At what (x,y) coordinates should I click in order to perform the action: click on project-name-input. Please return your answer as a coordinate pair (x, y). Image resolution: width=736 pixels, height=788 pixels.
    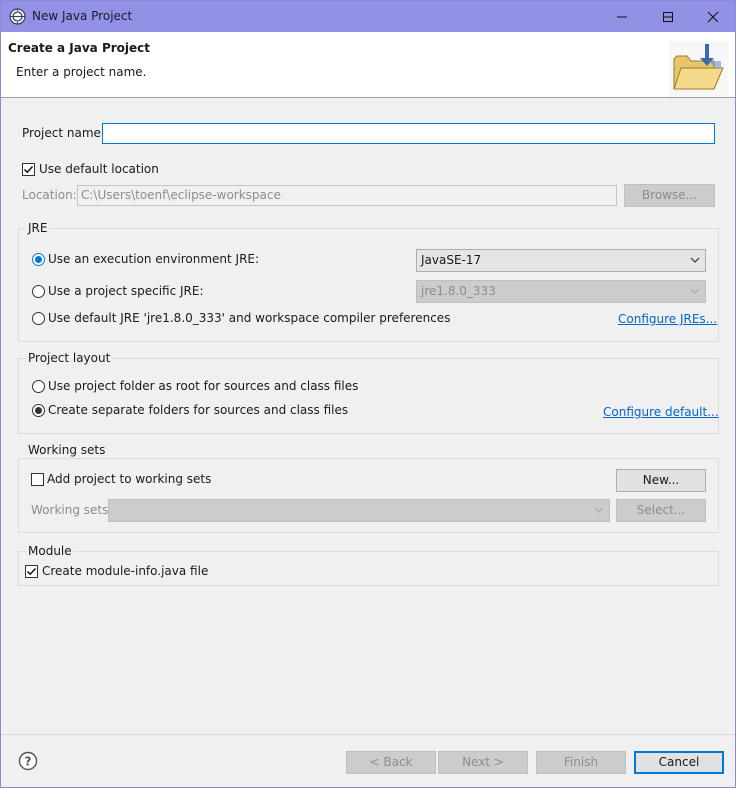
    Looking at the image, I should click on (408, 133).